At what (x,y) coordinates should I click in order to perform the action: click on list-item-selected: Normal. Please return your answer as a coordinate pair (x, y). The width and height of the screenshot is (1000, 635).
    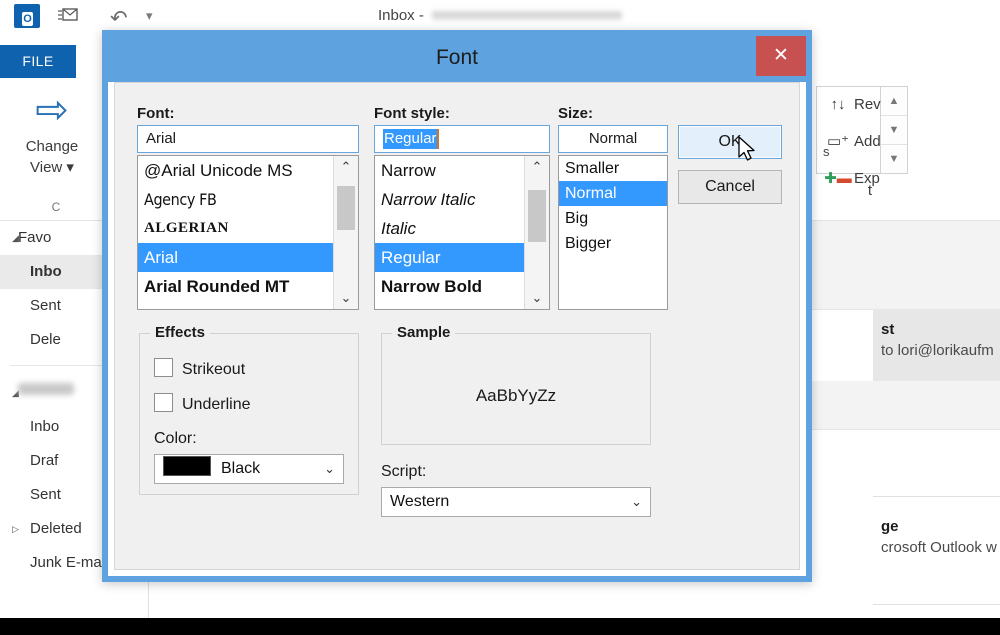
    Looking at the image, I should click on (613, 193).